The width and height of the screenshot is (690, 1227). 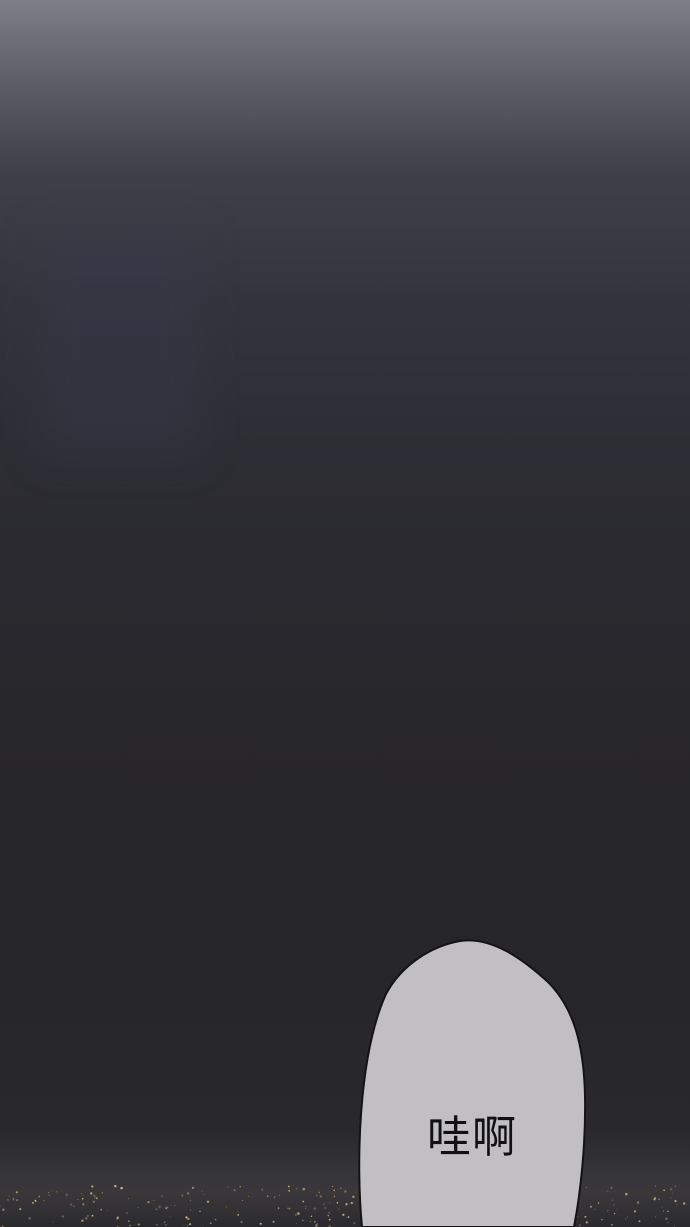 I want to click on speech-bubble-shape, so click(x=472, y=1083).